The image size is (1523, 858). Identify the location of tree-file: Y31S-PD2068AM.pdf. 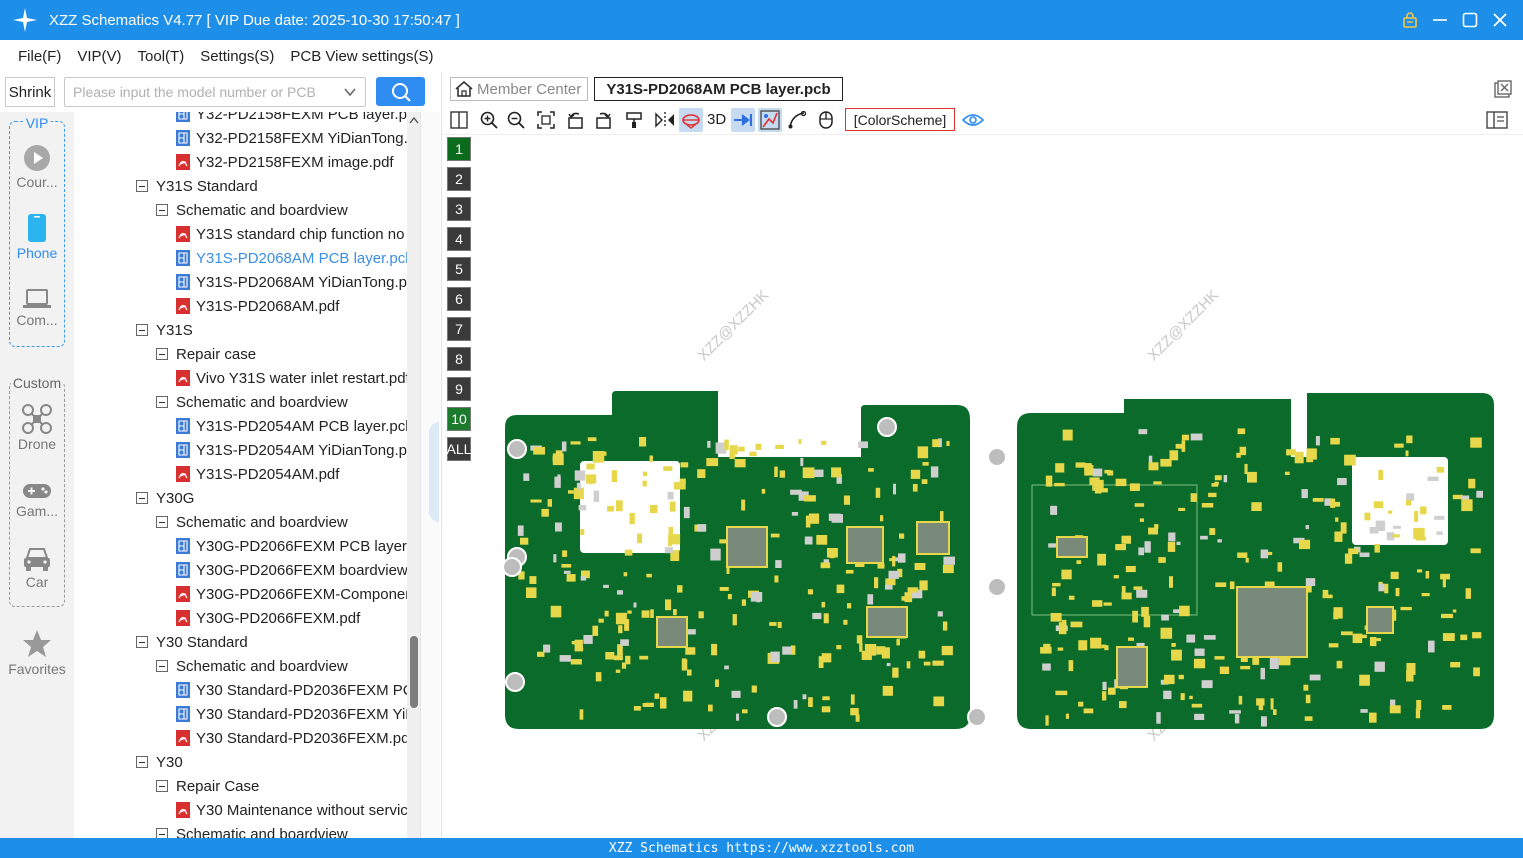
(257, 306).